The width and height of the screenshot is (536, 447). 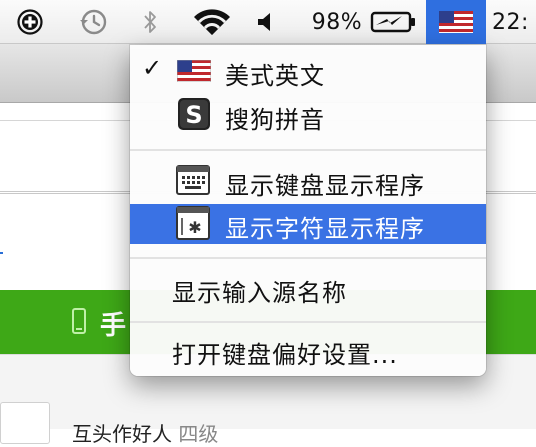 What do you see at coordinates (145, 434) in the screenshot?
I see `background-lower-text: 互头作好人 四级` at bounding box center [145, 434].